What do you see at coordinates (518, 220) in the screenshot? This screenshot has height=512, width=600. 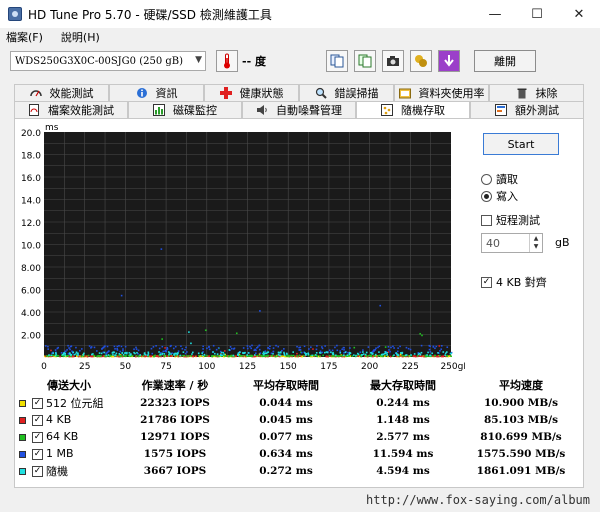 I see `short-test-label: 短程測試` at bounding box center [518, 220].